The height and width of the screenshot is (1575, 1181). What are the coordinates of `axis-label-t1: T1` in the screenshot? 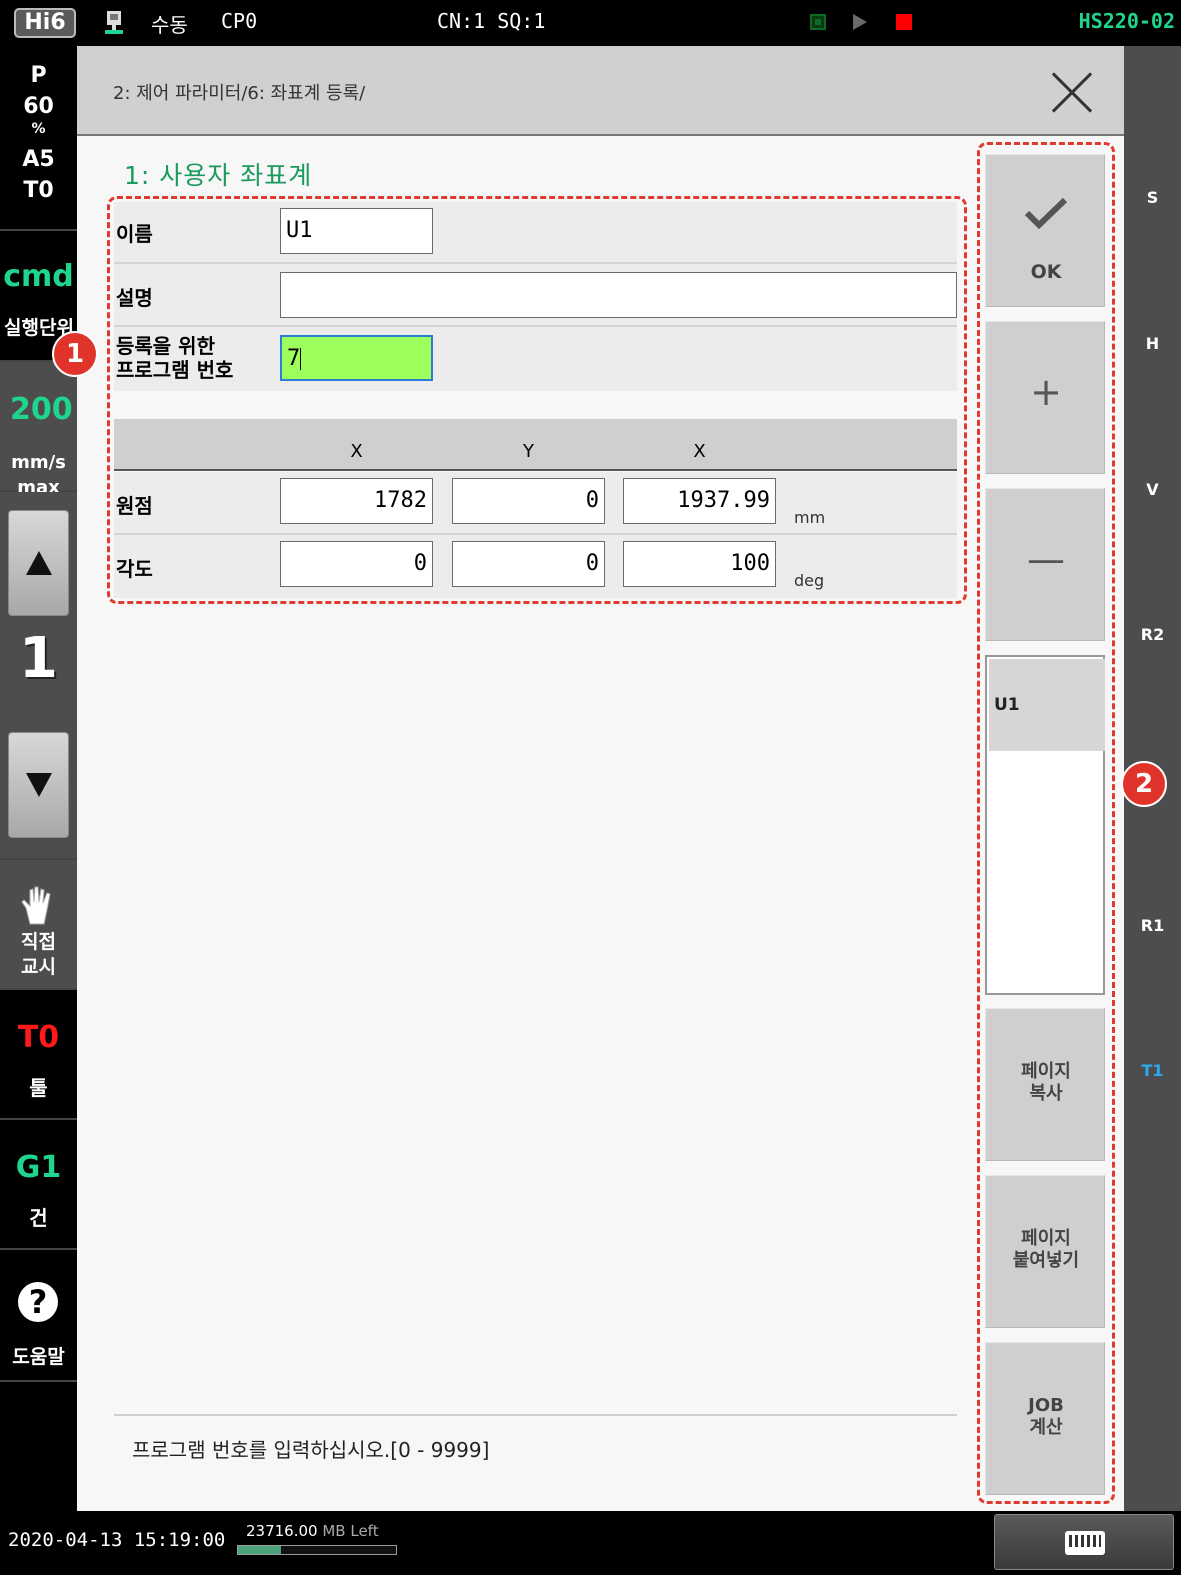 It's located at (1152, 1070).